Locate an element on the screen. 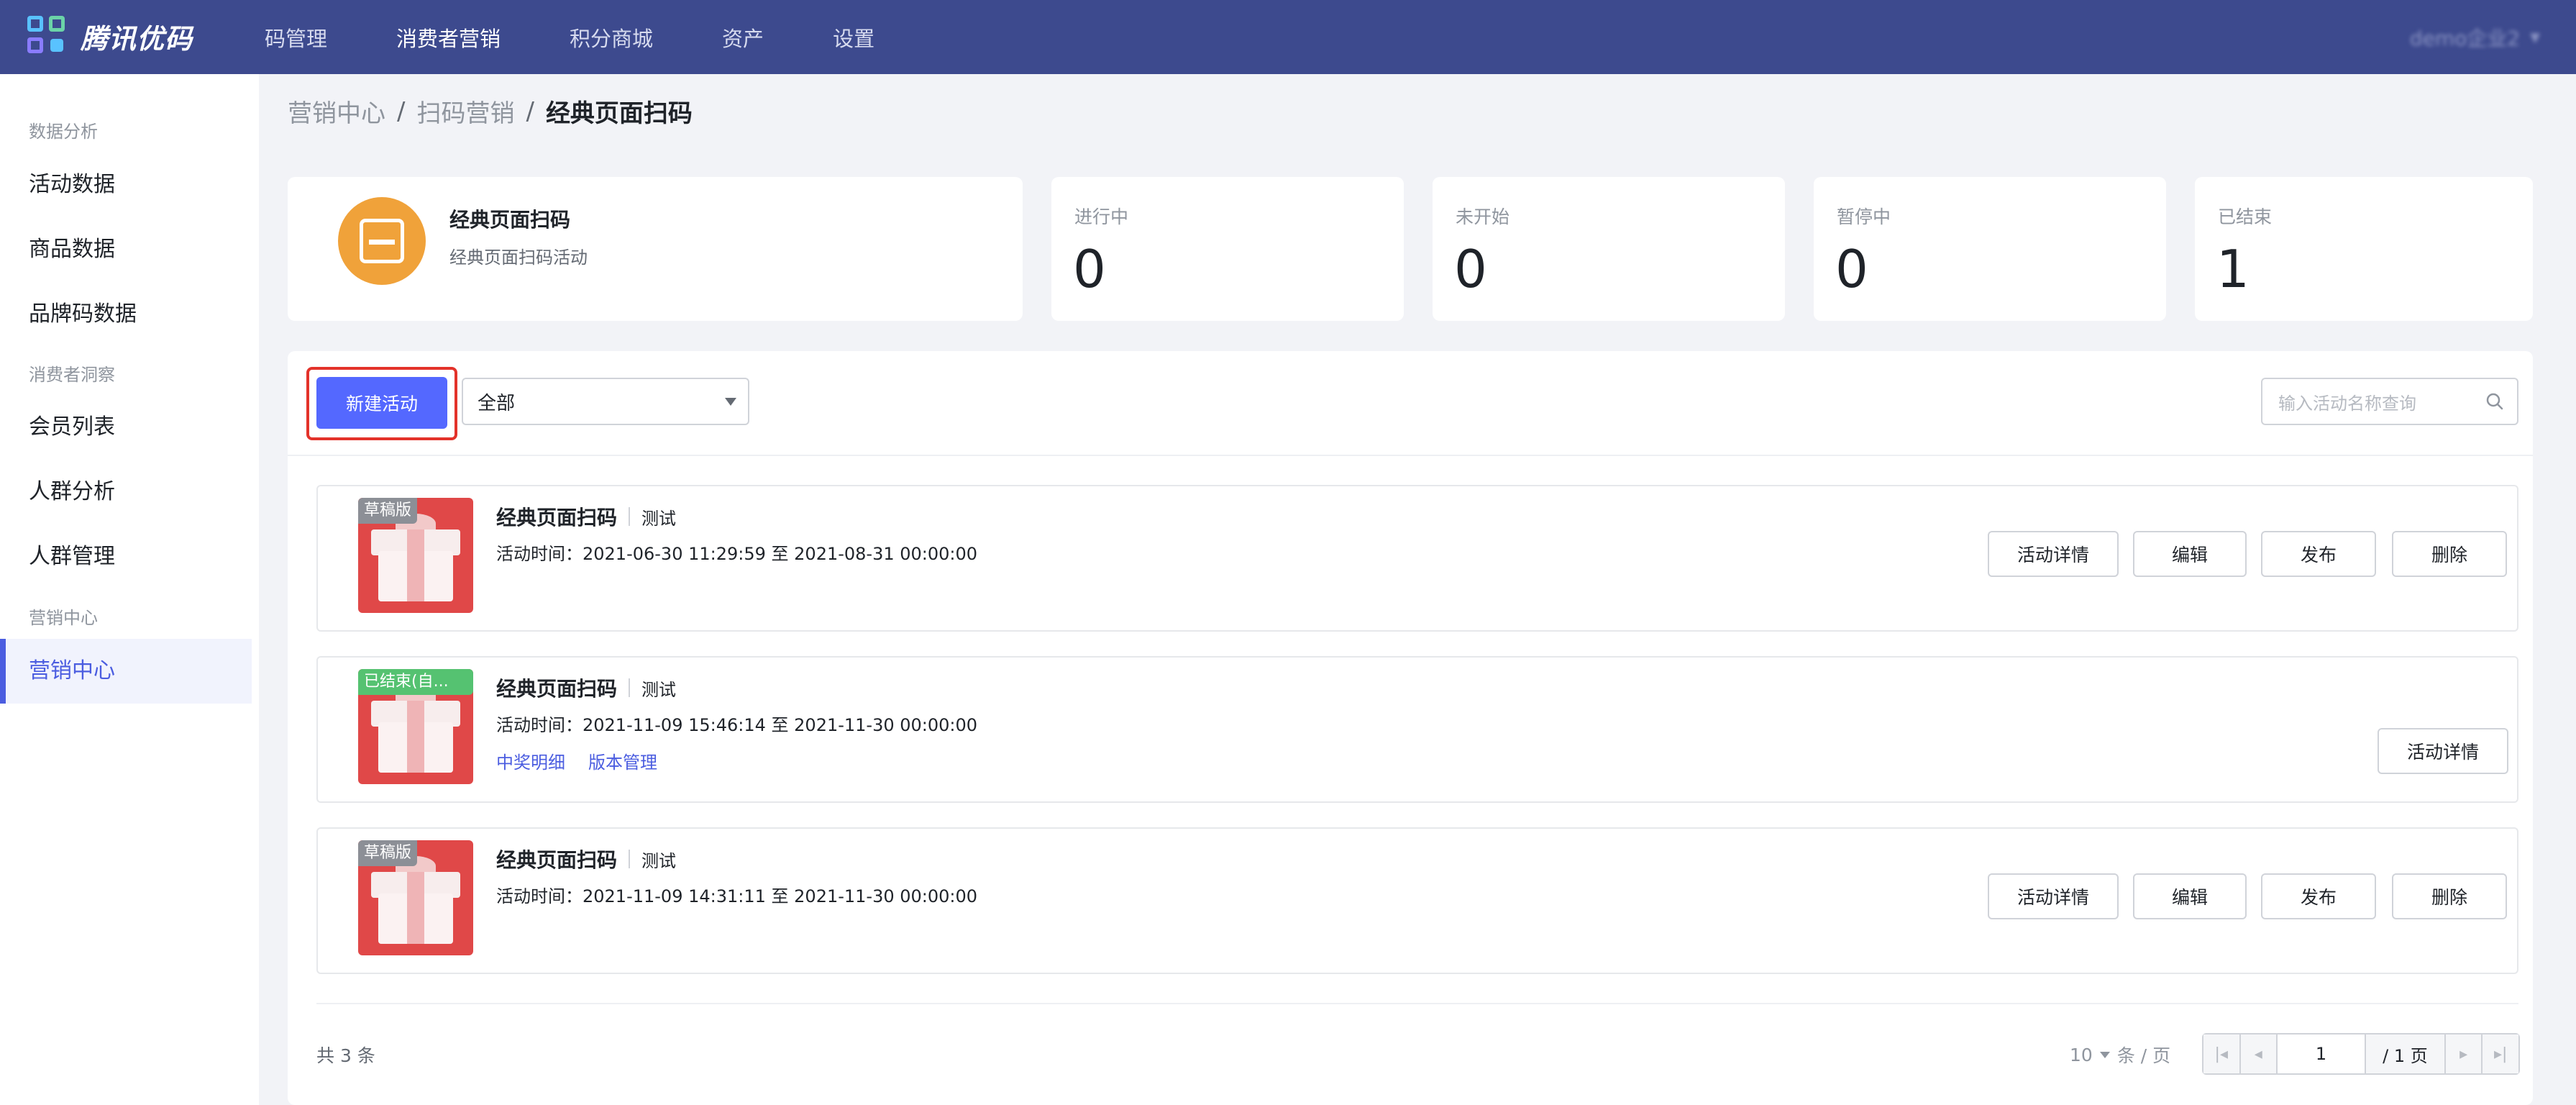 The height and width of the screenshot is (1105, 2576). stat-value: 1 is located at coordinates (2233, 269).